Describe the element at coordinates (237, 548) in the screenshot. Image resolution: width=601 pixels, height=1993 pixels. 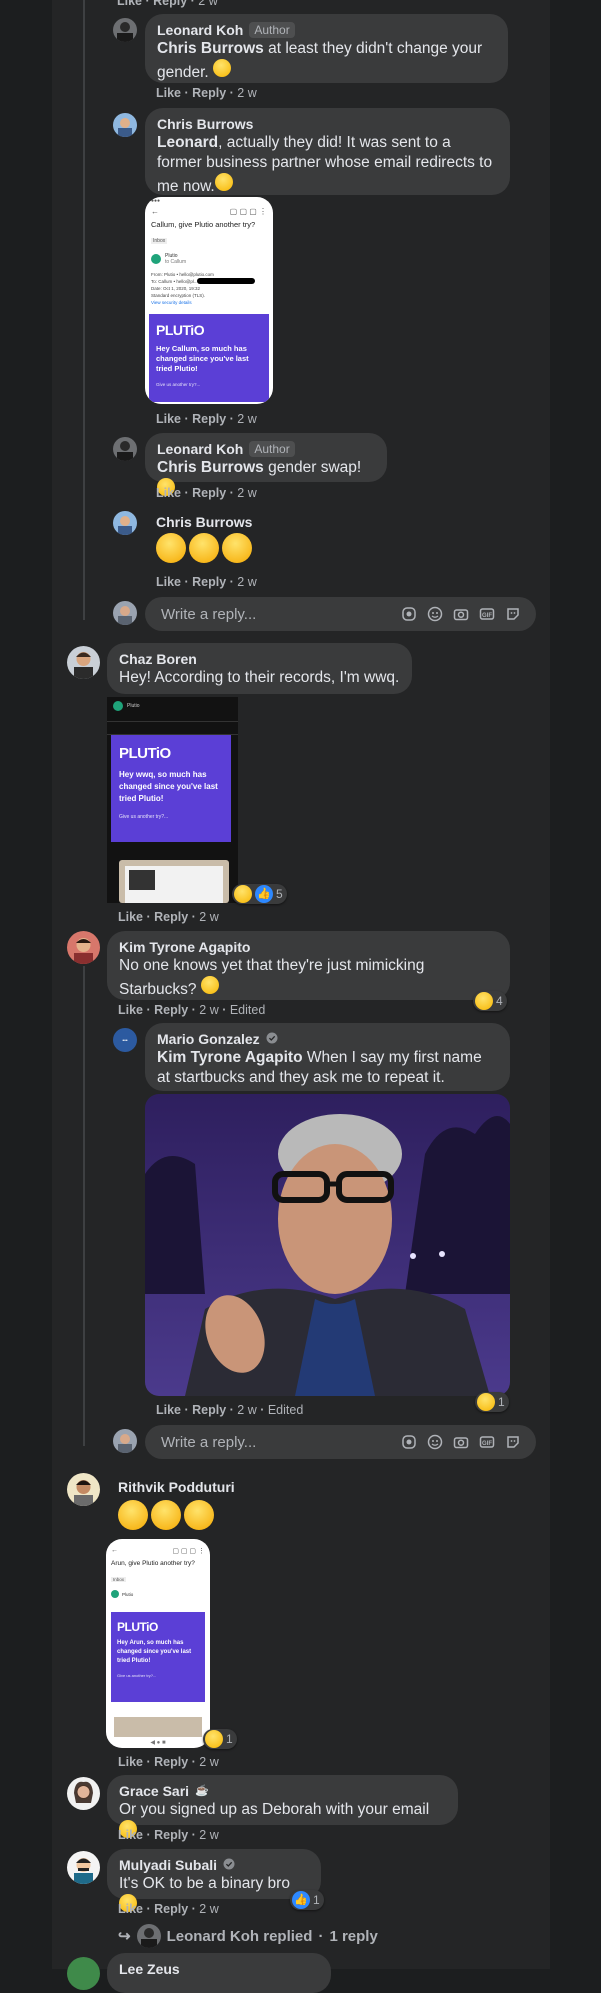
I see `rolling-laughing-emoji` at that location.